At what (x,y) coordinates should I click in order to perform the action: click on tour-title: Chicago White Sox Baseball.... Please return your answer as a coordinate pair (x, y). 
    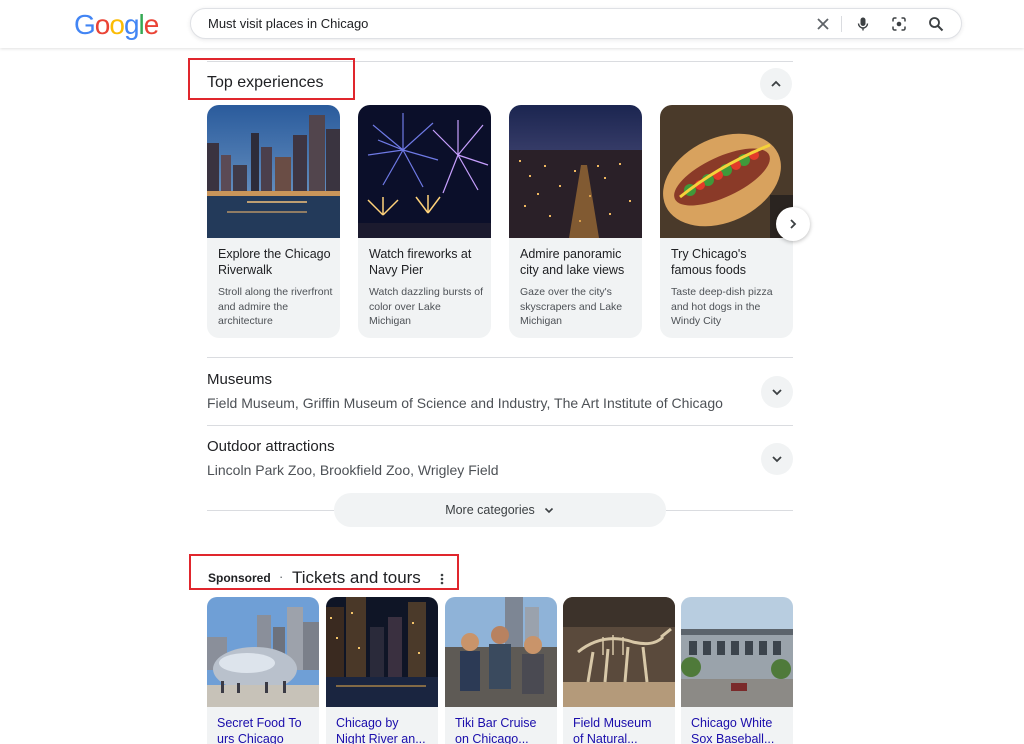
    Looking at the image, I should click on (739, 729).